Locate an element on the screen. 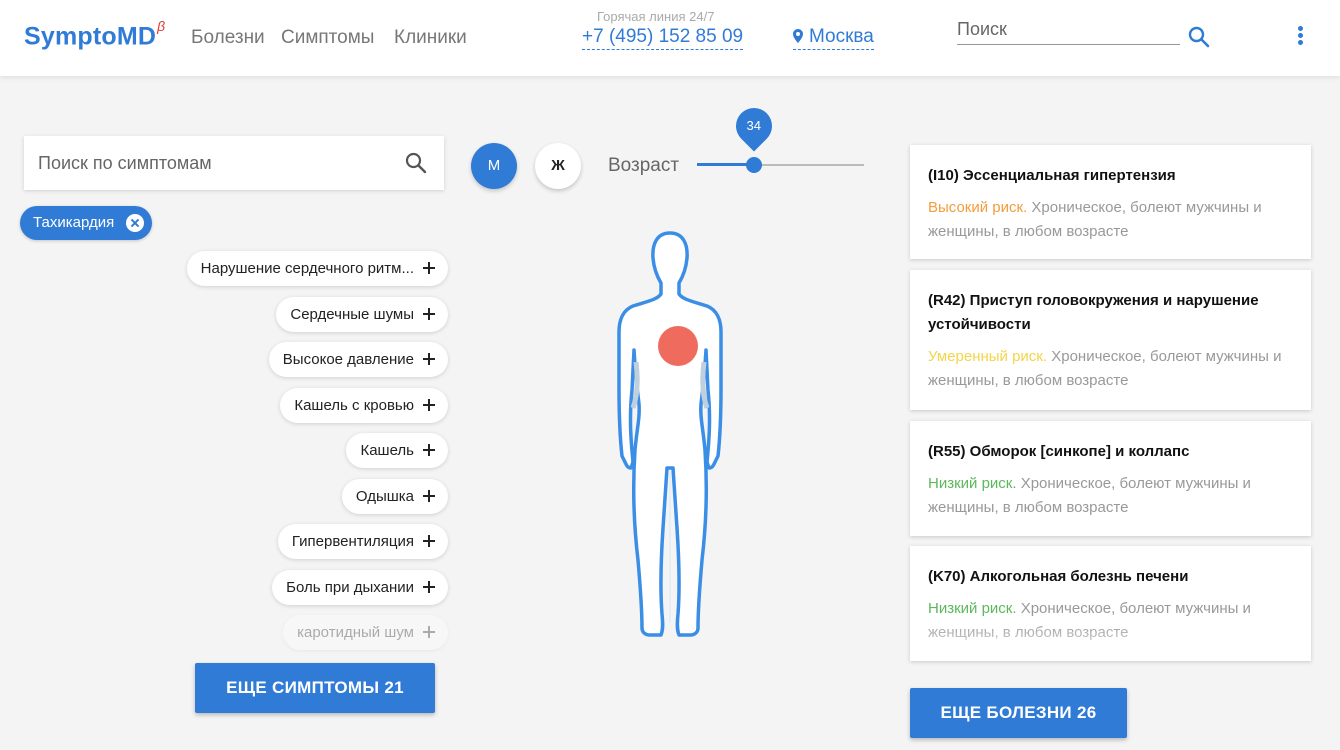  more-symptoms-button: ЕЩЕ СИМПТОМЫ 21 is located at coordinates (315, 688).